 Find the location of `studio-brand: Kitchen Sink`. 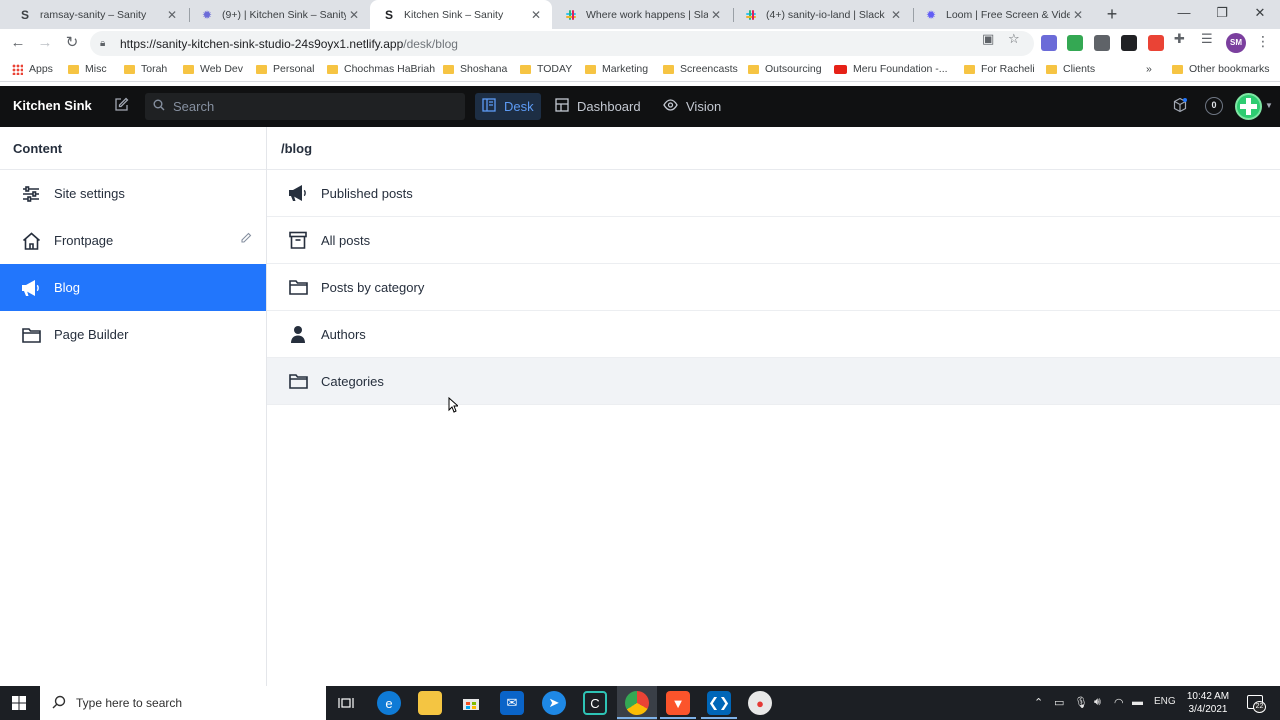

studio-brand: Kitchen Sink is located at coordinates (52, 105).